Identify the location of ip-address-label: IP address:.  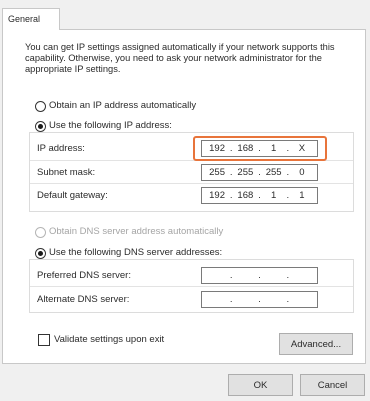
(61, 148).